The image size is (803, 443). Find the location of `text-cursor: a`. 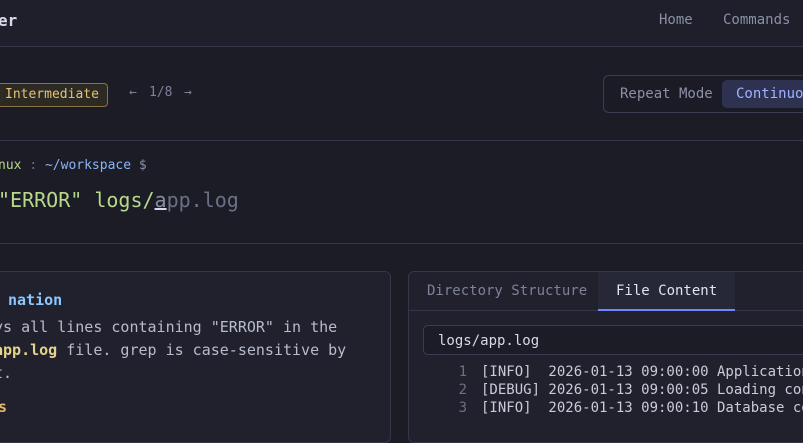

text-cursor: a is located at coordinates (160, 200).